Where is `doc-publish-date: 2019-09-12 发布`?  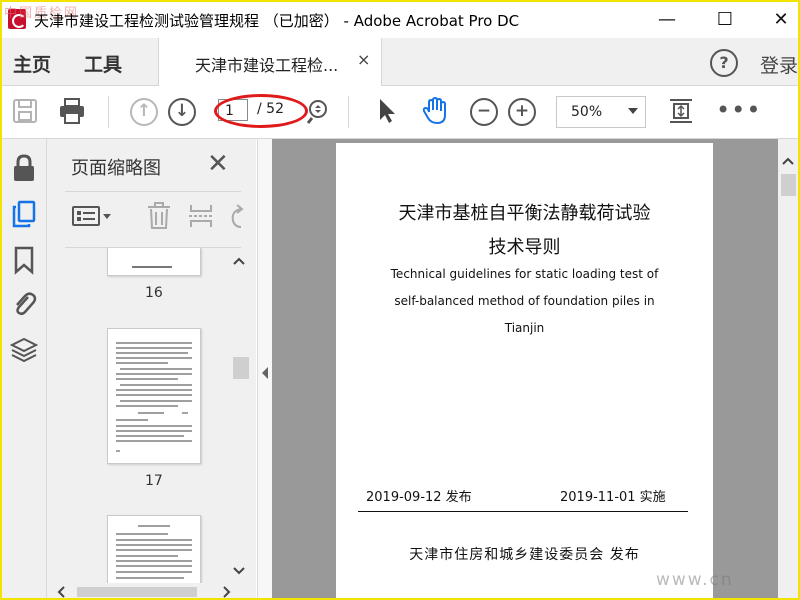 doc-publish-date: 2019-09-12 发布 is located at coordinates (419, 497).